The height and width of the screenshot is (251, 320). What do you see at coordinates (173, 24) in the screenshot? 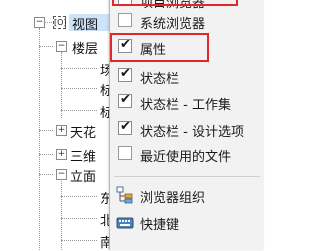
I see `menu-item-label: 系统浏览器` at bounding box center [173, 24].